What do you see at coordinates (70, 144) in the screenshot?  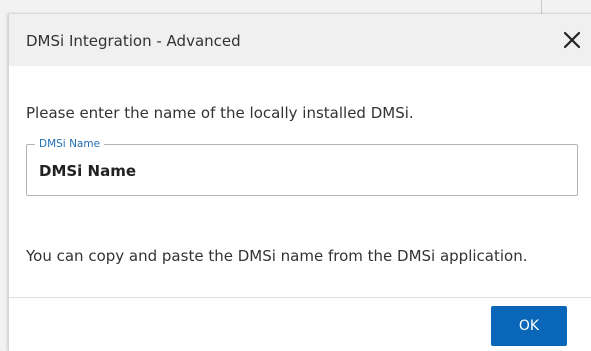 I see `dmsi-name-label: DMSi Name` at bounding box center [70, 144].